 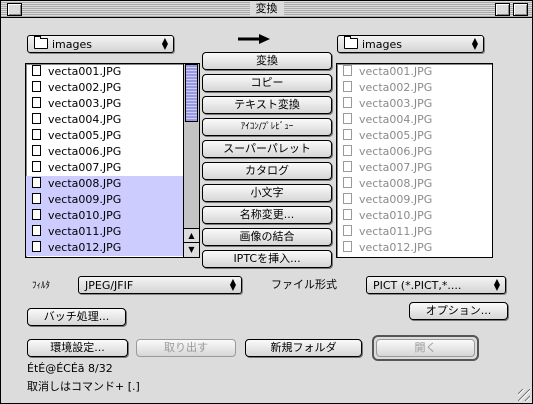 I want to click on destination-folder-name: images, so click(x=382, y=44).